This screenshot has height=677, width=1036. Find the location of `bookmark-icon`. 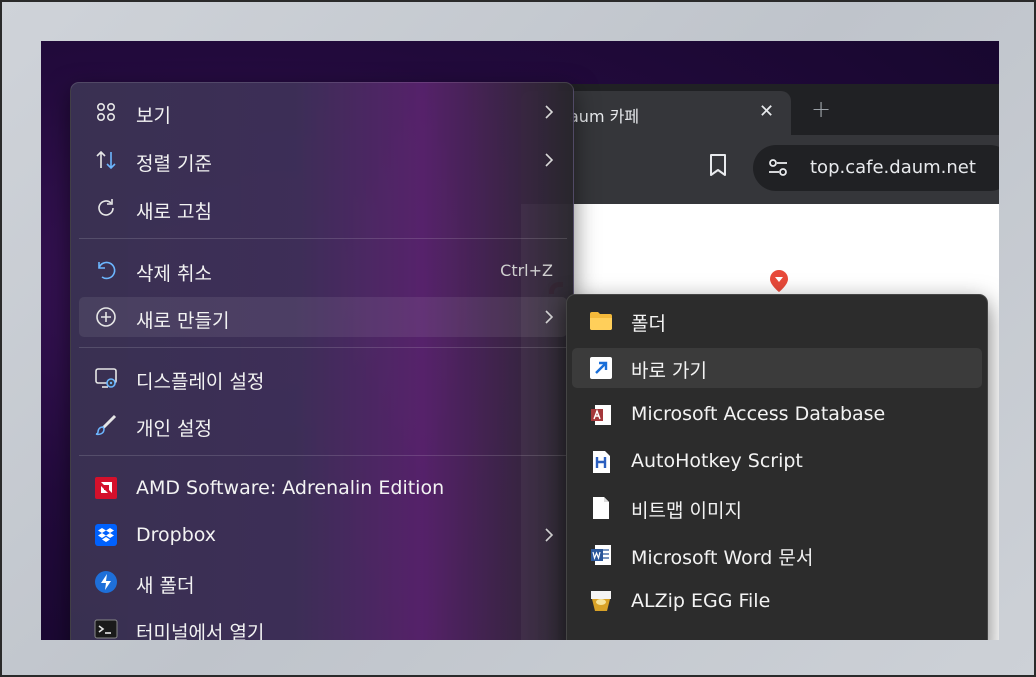

bookmark-icon is located at coordinates (718, 165).